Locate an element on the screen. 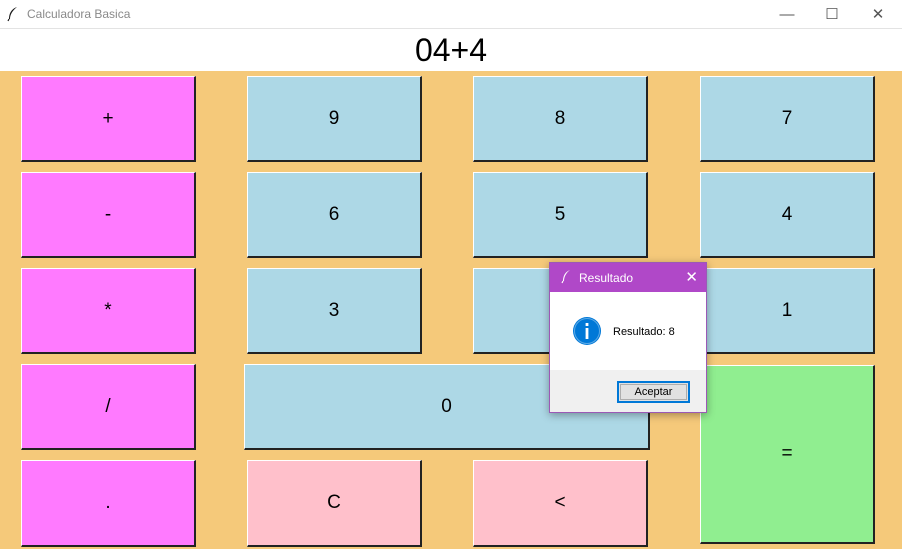 This screenshot has height=549, width=902. equals-button: = is located at coordinates (787, 454).